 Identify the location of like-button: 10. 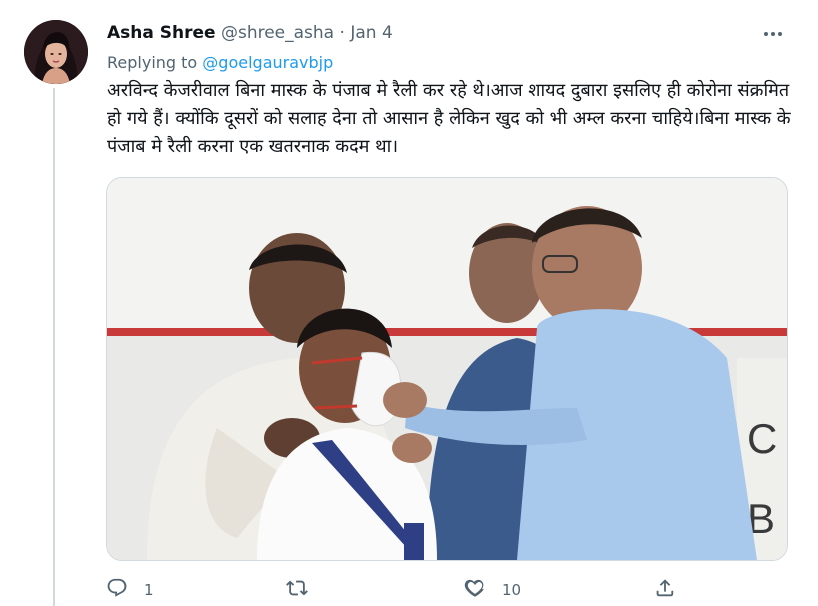
(492, 590).